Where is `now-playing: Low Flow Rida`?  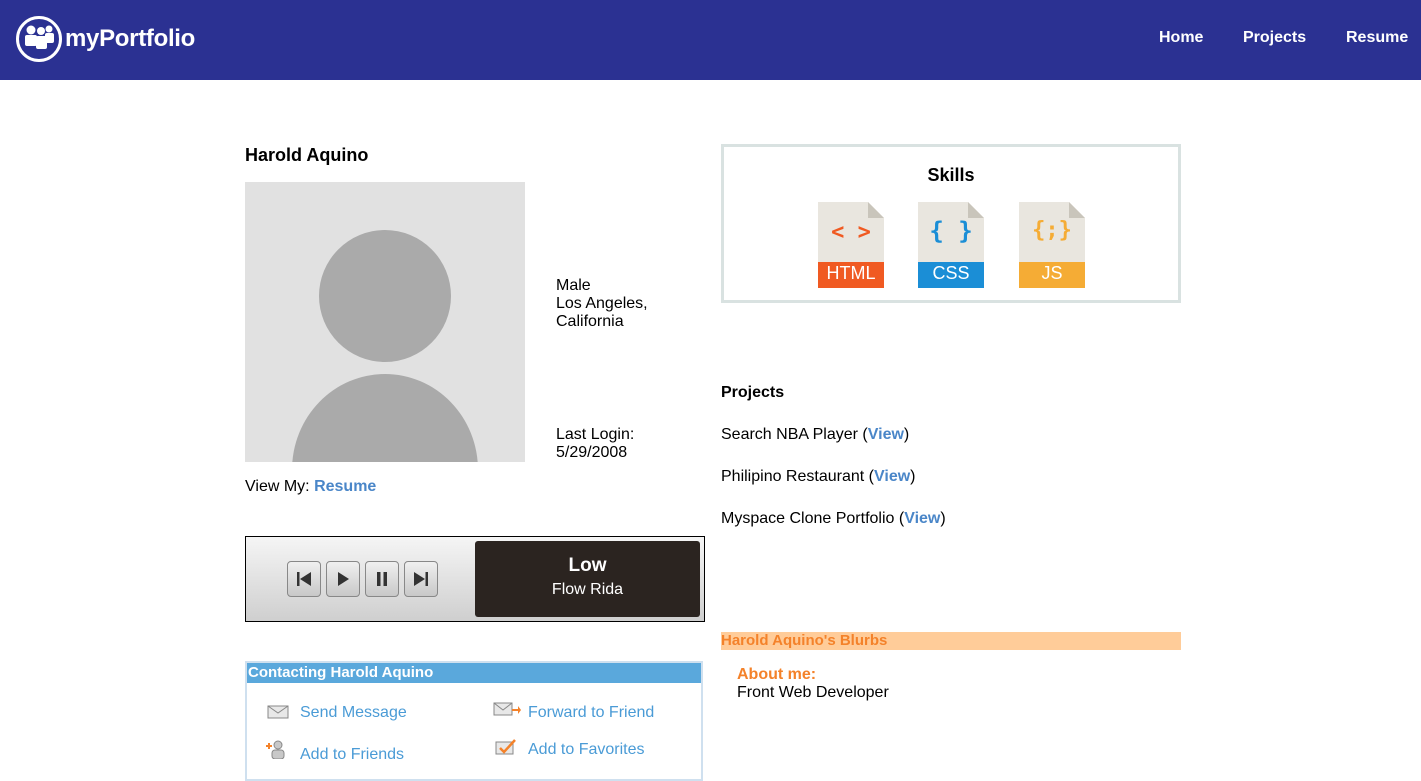 now-playing: Low Flow Rida is located at coordinates (587, 579).